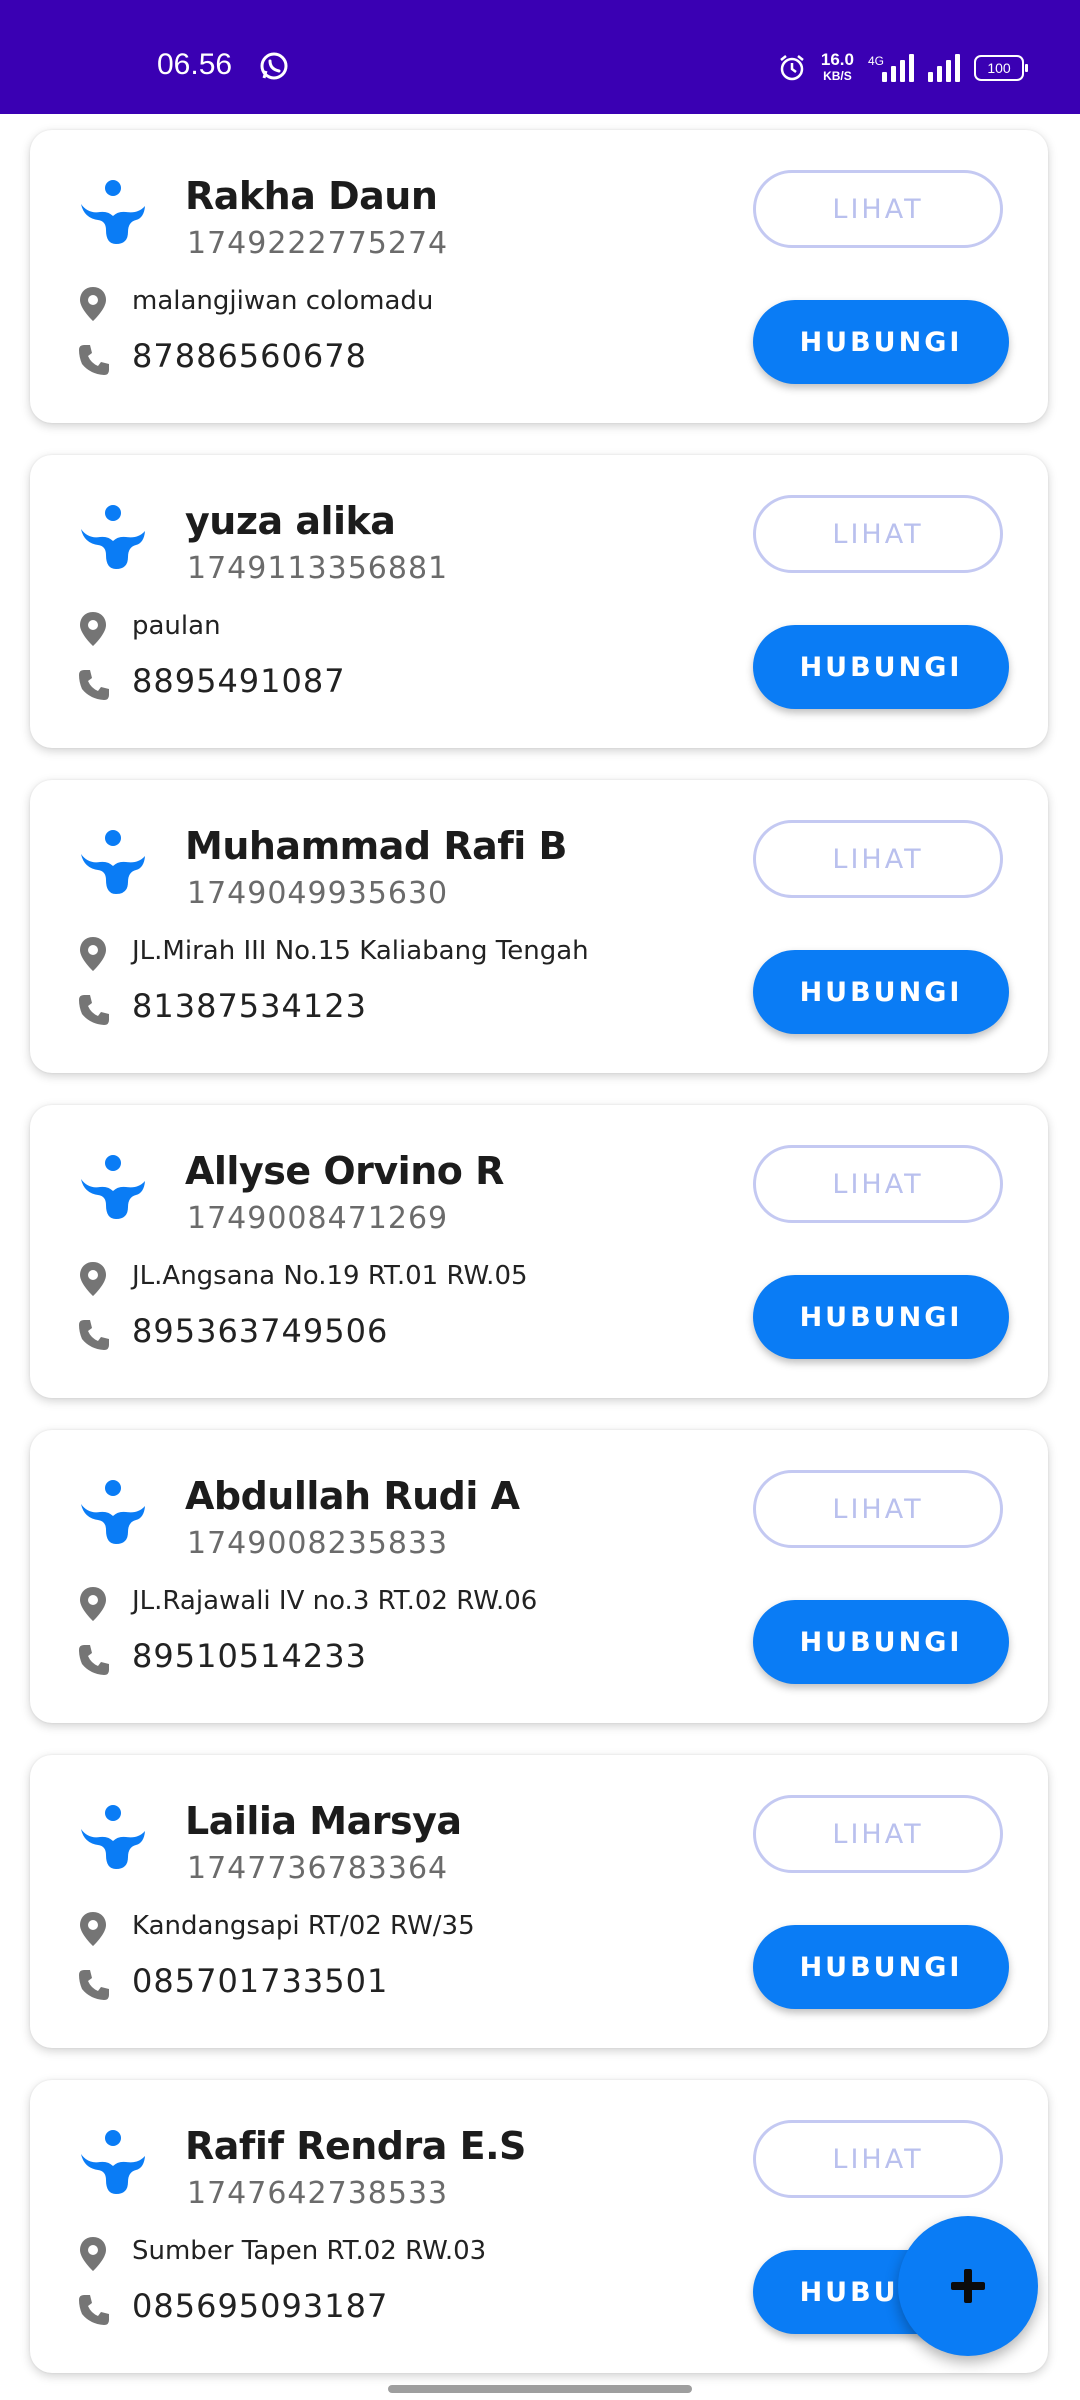  I want to click on contact-name: Allyse Orvino R, so click(344, 1171).